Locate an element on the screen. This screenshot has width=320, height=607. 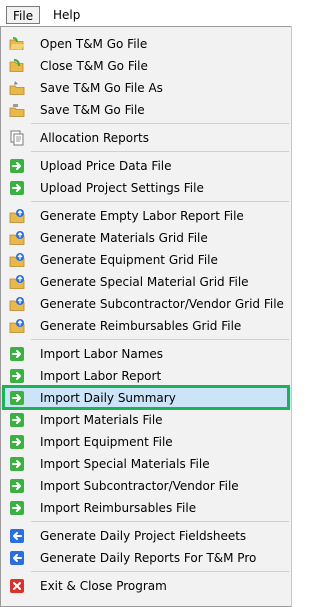
menu-item-upload-project-settings-file: Upload Project Settings File is located at coordinates (146, 188).